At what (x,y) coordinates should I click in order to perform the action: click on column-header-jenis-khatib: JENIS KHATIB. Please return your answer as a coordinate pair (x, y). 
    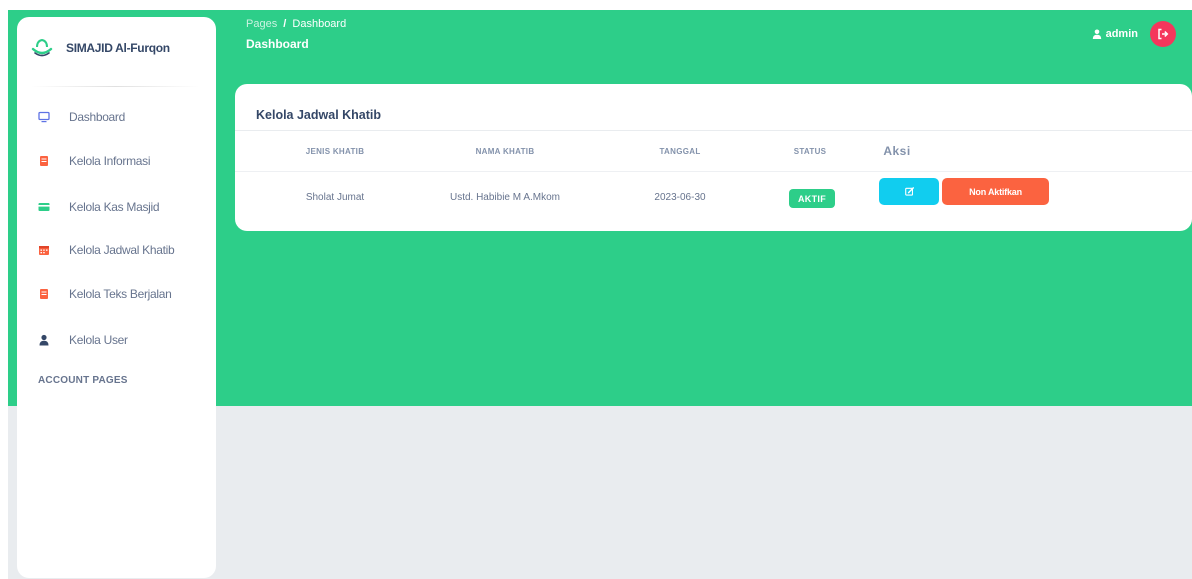
    Looking at the image, I should click on (335, 151).